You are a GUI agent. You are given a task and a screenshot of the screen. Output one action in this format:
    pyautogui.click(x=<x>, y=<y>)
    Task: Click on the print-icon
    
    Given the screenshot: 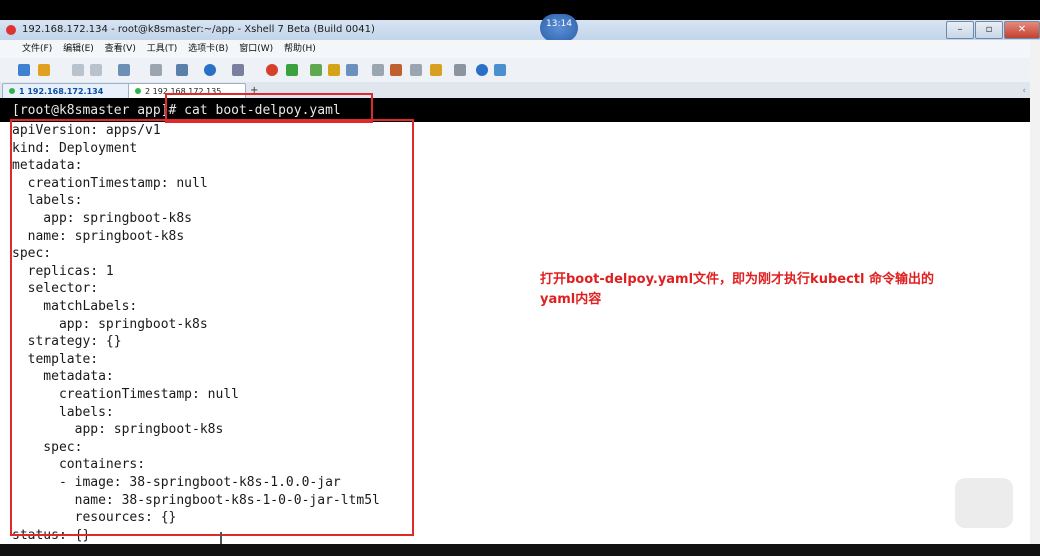 What is the action you would take?
    pyautogui.click(x=182, y=70)
    